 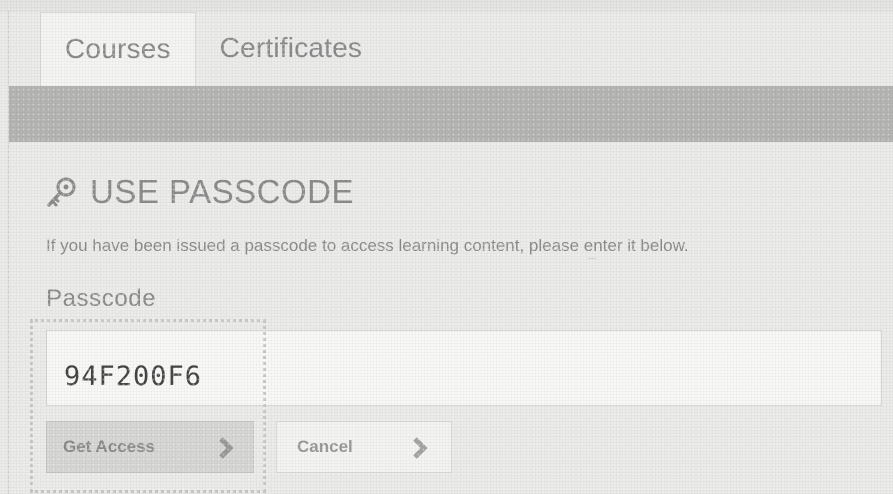 I want to click on tab-certificates: Certificates, so click(x=291, y=49).